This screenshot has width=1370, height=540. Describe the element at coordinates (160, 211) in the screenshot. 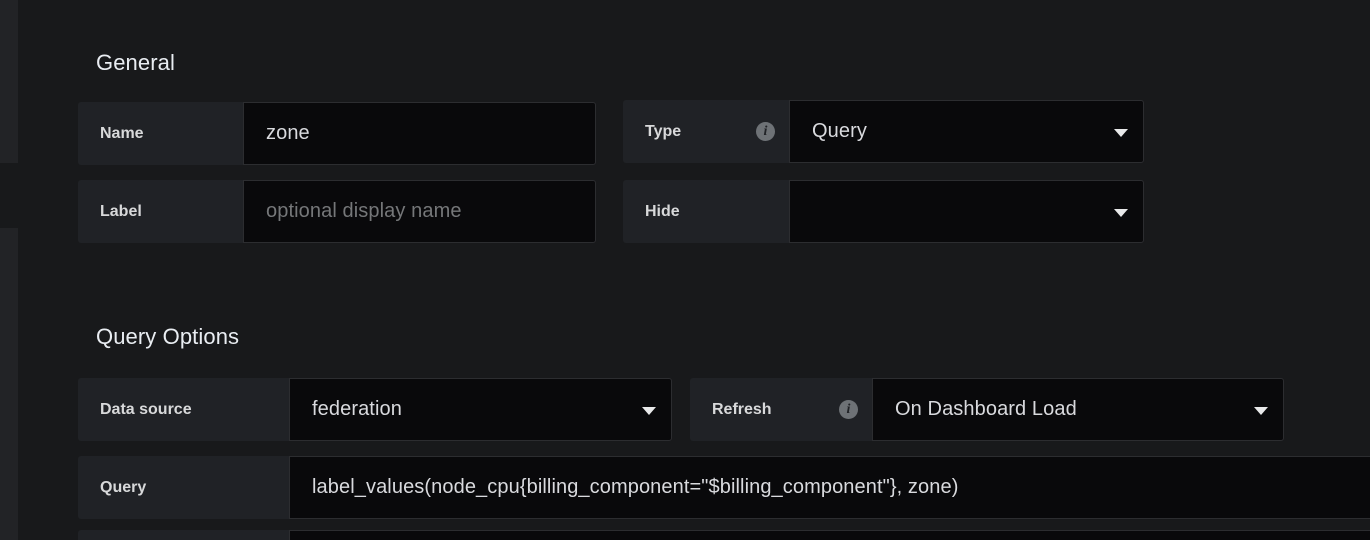

I see `field-label-label: Label` at that location.